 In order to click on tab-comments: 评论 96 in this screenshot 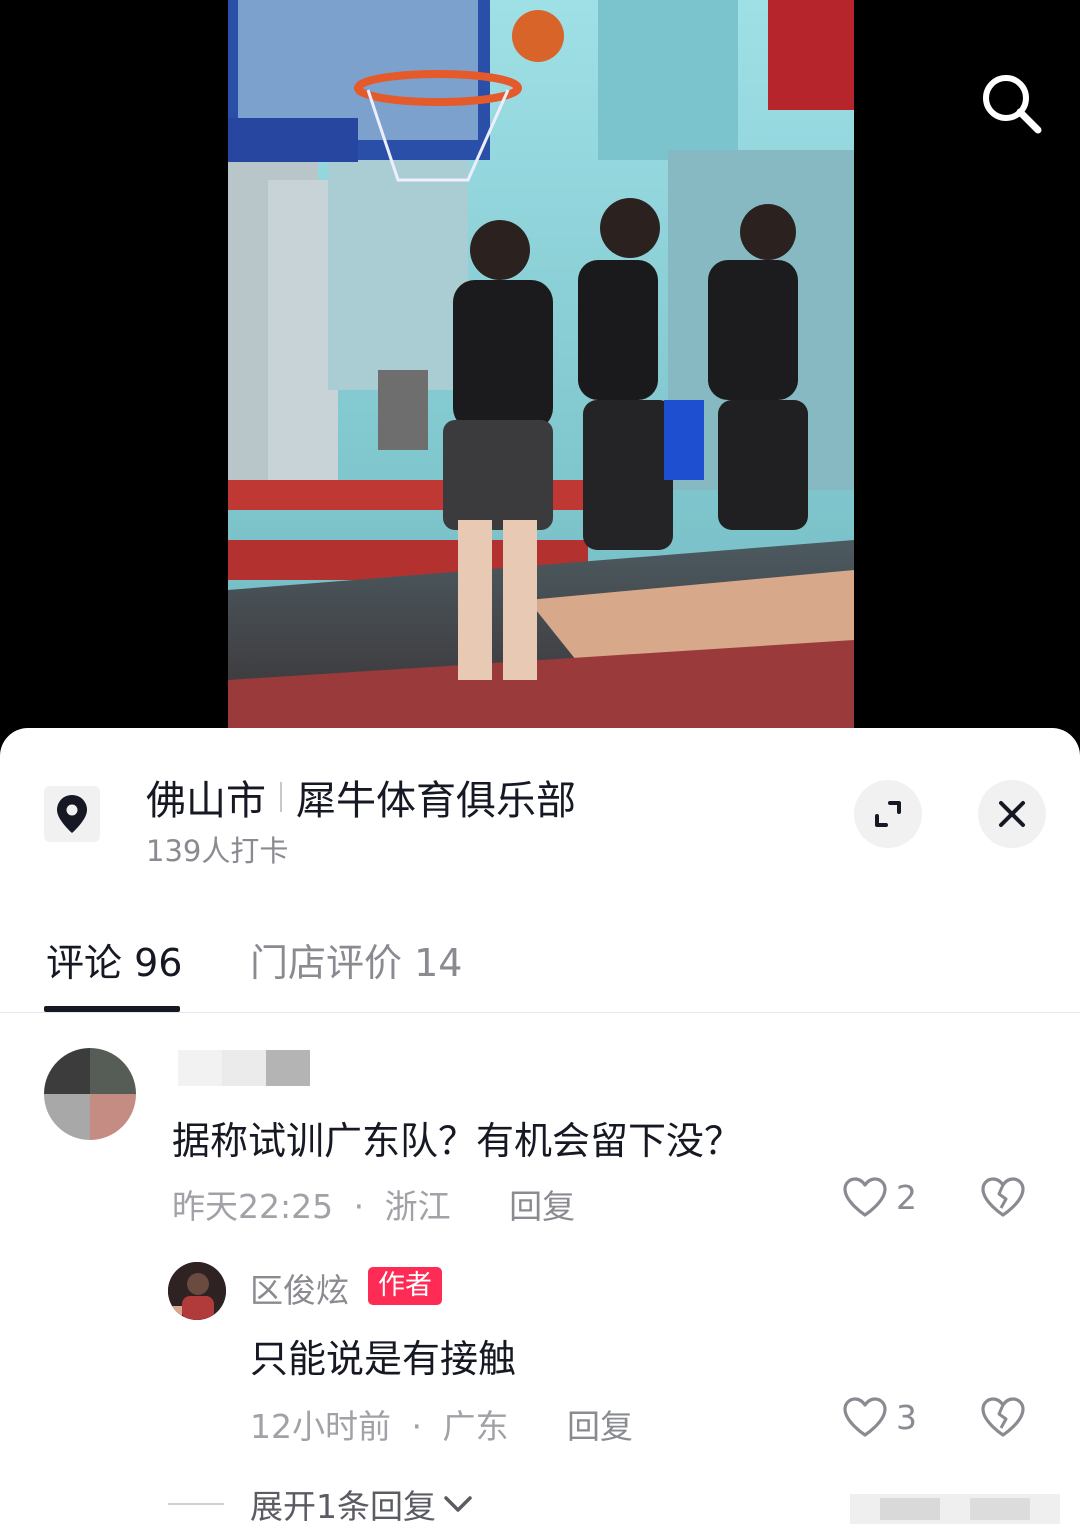, I will do `click(114, 959)`.